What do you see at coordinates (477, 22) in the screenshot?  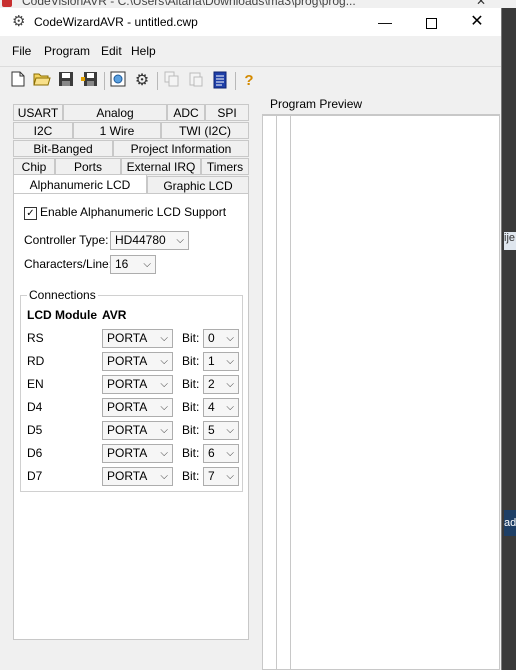 I see `close-button: ✕` at bounding box center [477, 22].